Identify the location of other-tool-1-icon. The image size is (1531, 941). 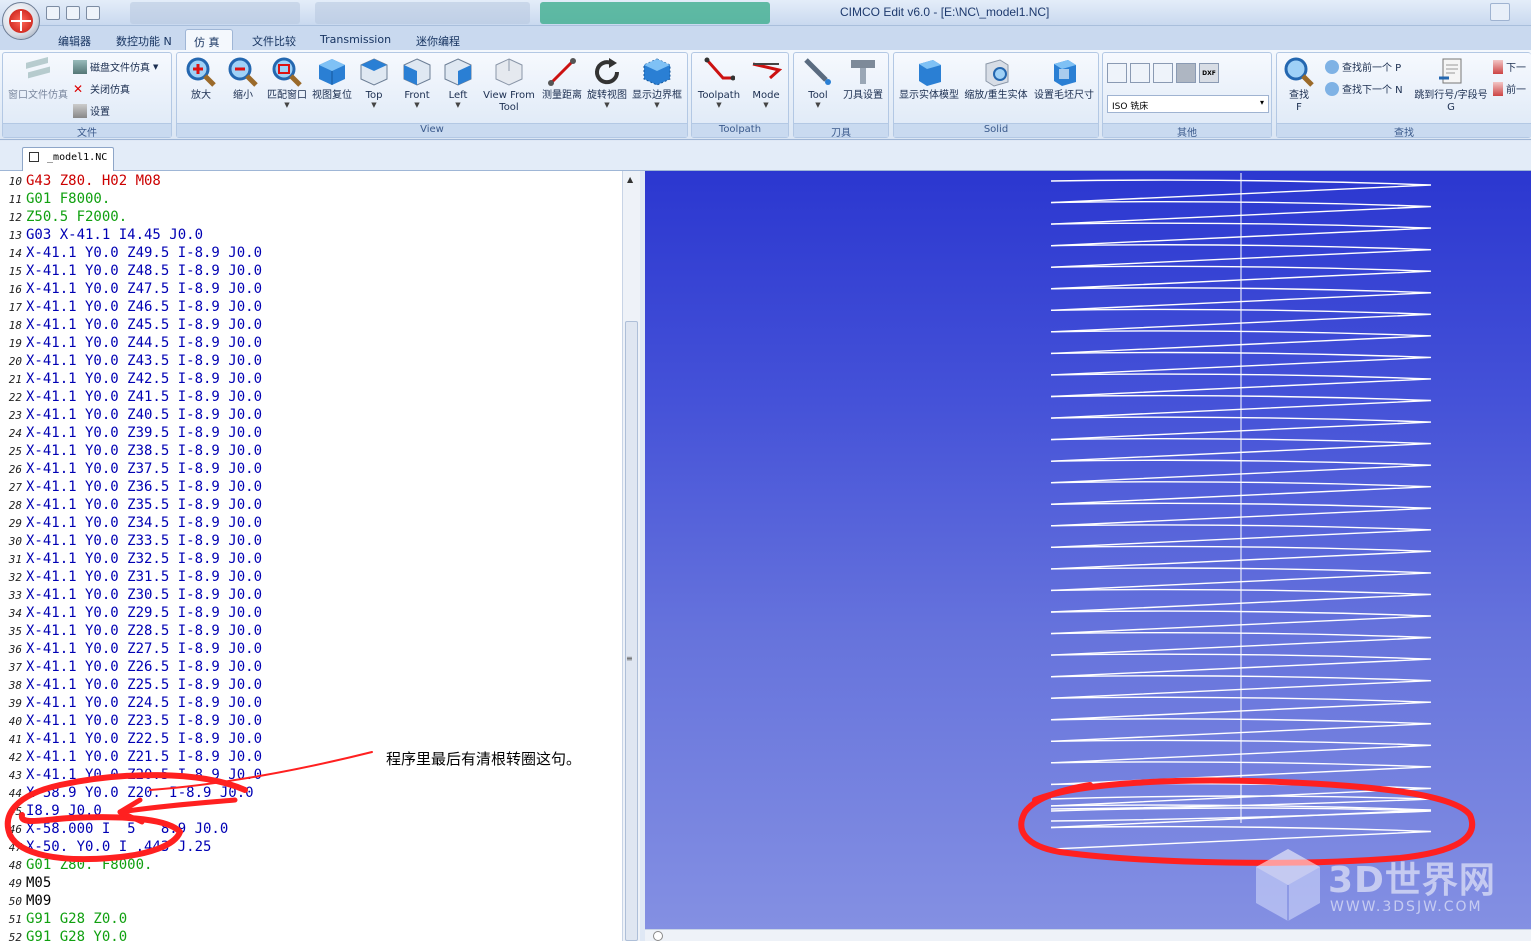
(1117, 73).